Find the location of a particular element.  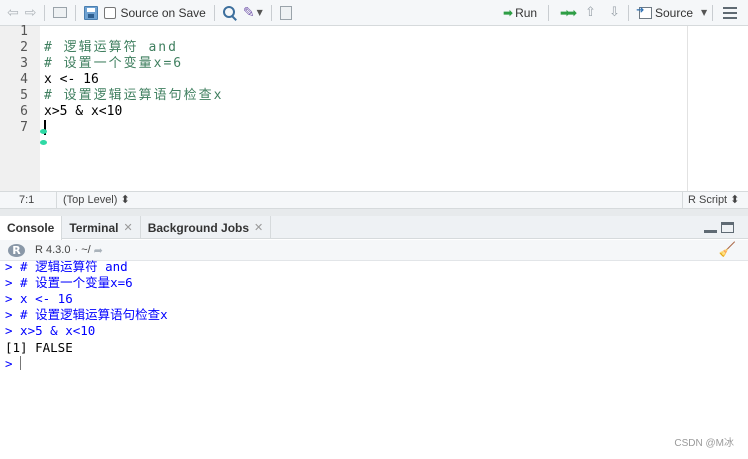

run-arrow-icon: ➡ is located at coordinates (508, 12).